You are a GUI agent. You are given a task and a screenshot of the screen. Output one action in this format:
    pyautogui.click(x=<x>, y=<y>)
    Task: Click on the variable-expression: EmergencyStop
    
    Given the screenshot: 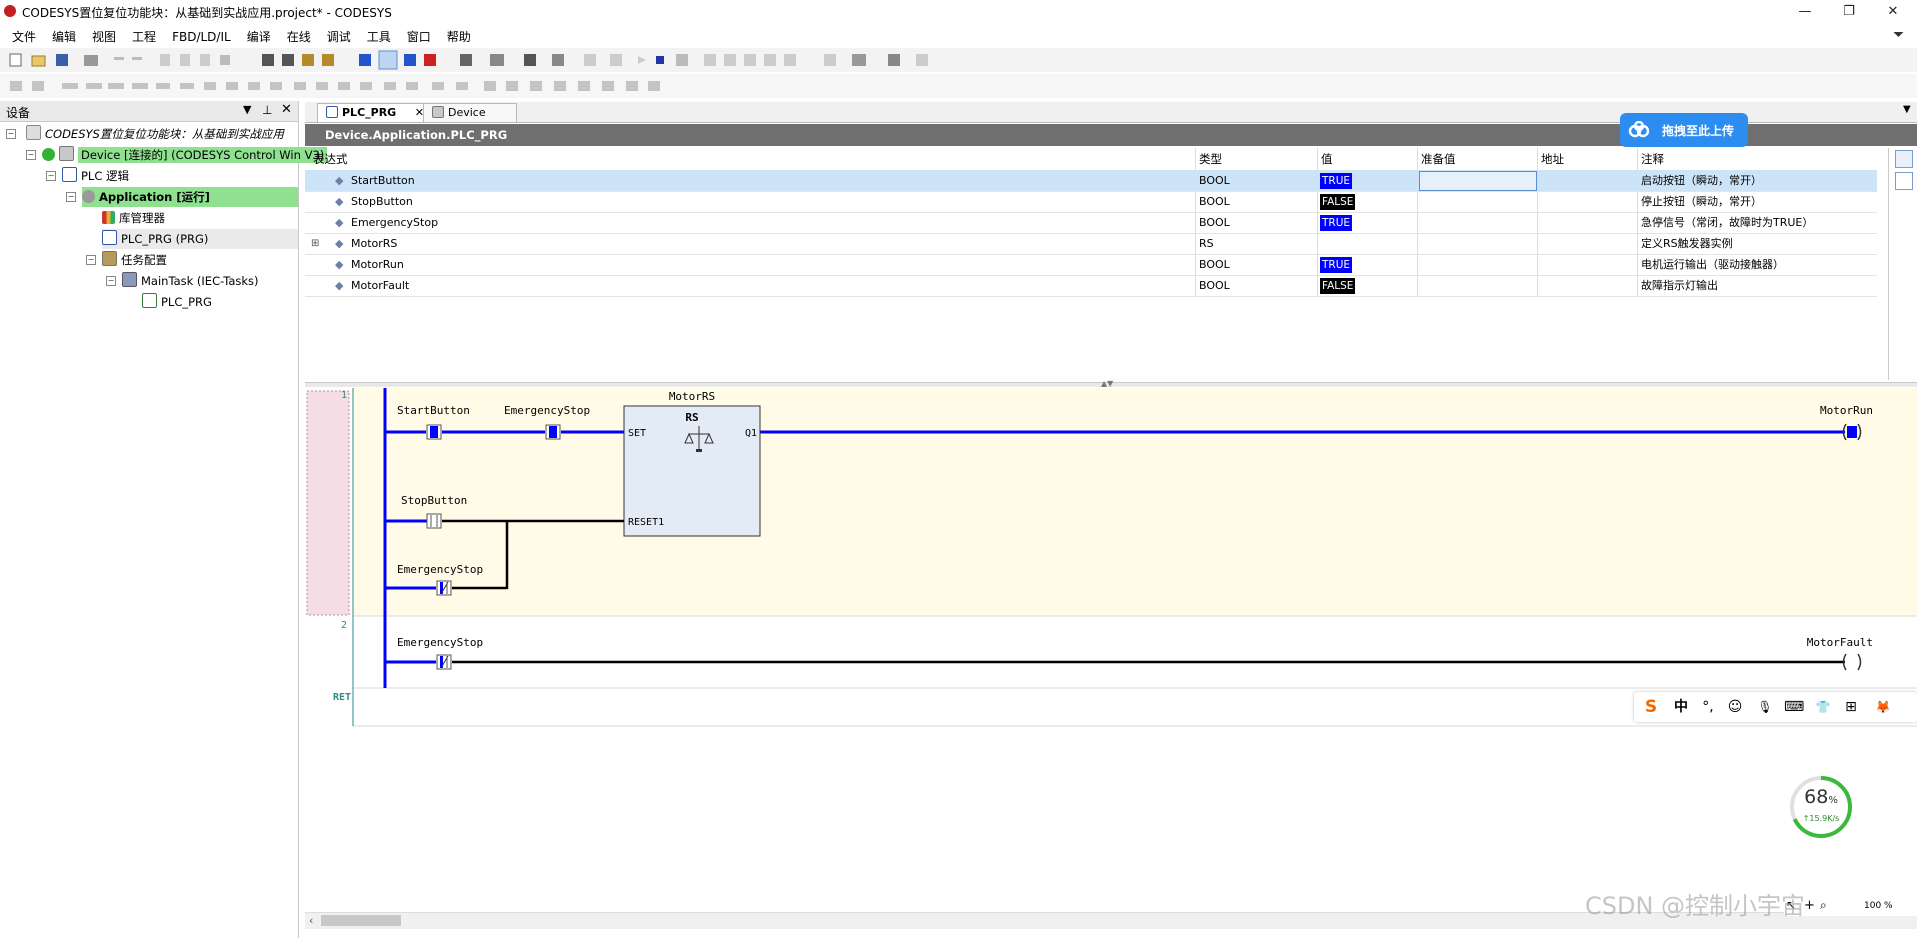 What is the action you would take?
    pyautogui.click(x=395, y=222)
    